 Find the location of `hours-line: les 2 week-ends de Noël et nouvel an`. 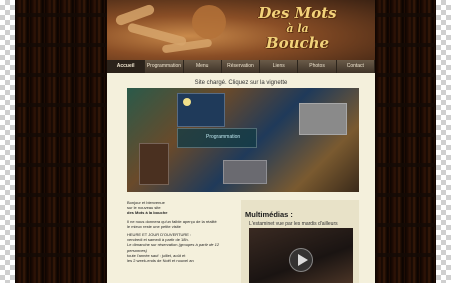

hours-line: les 2 week-ends de Noël et nouvel an is located at coordinates (160, 261).